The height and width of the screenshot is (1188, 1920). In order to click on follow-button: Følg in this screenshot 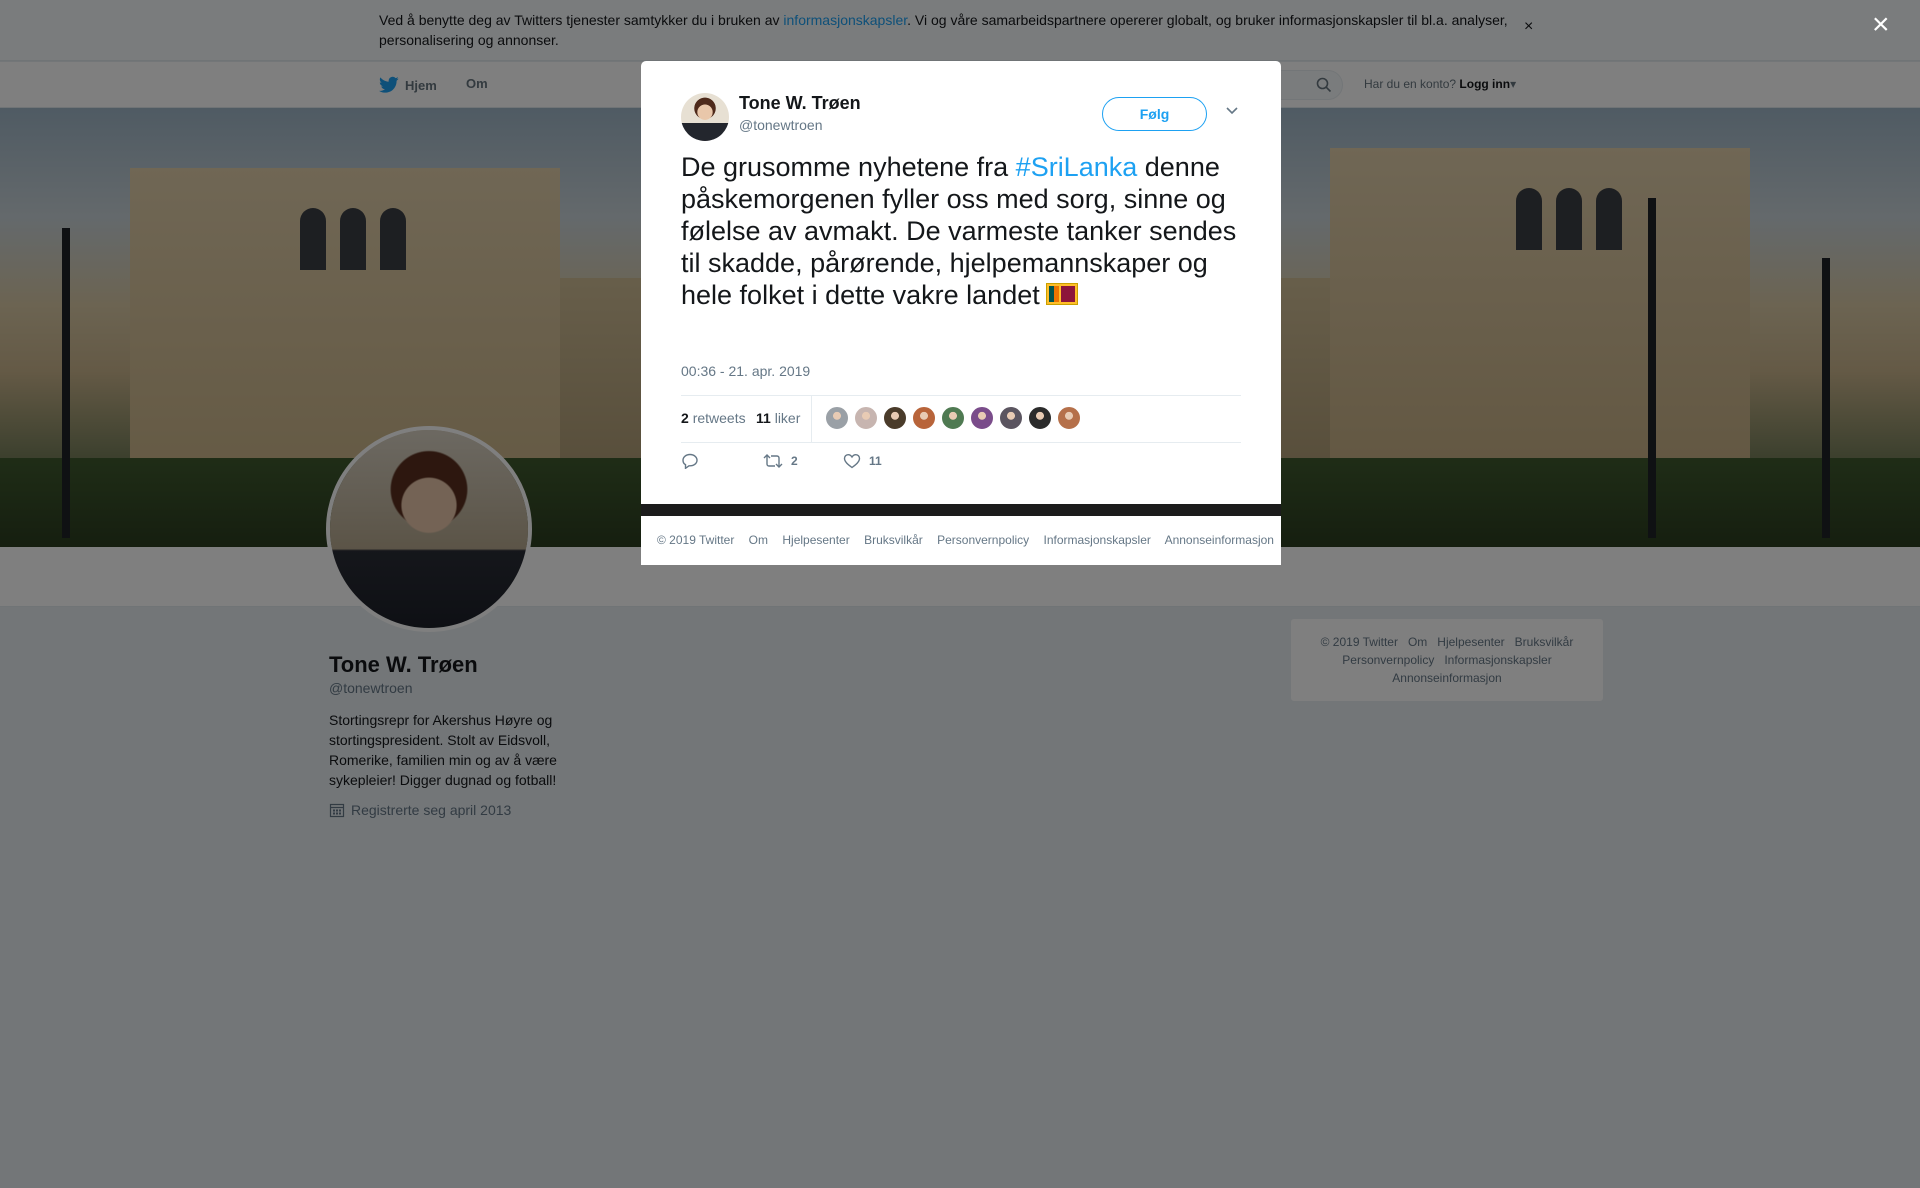, I will do `click(1154, 114)`.